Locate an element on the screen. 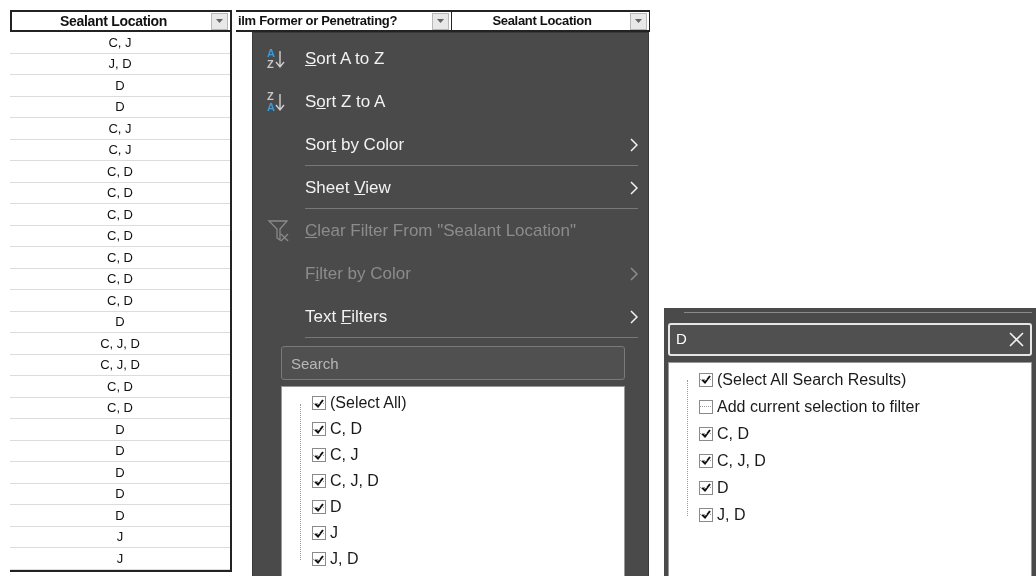  menu-item: Sort by Color is located at coordinates (452, 144).